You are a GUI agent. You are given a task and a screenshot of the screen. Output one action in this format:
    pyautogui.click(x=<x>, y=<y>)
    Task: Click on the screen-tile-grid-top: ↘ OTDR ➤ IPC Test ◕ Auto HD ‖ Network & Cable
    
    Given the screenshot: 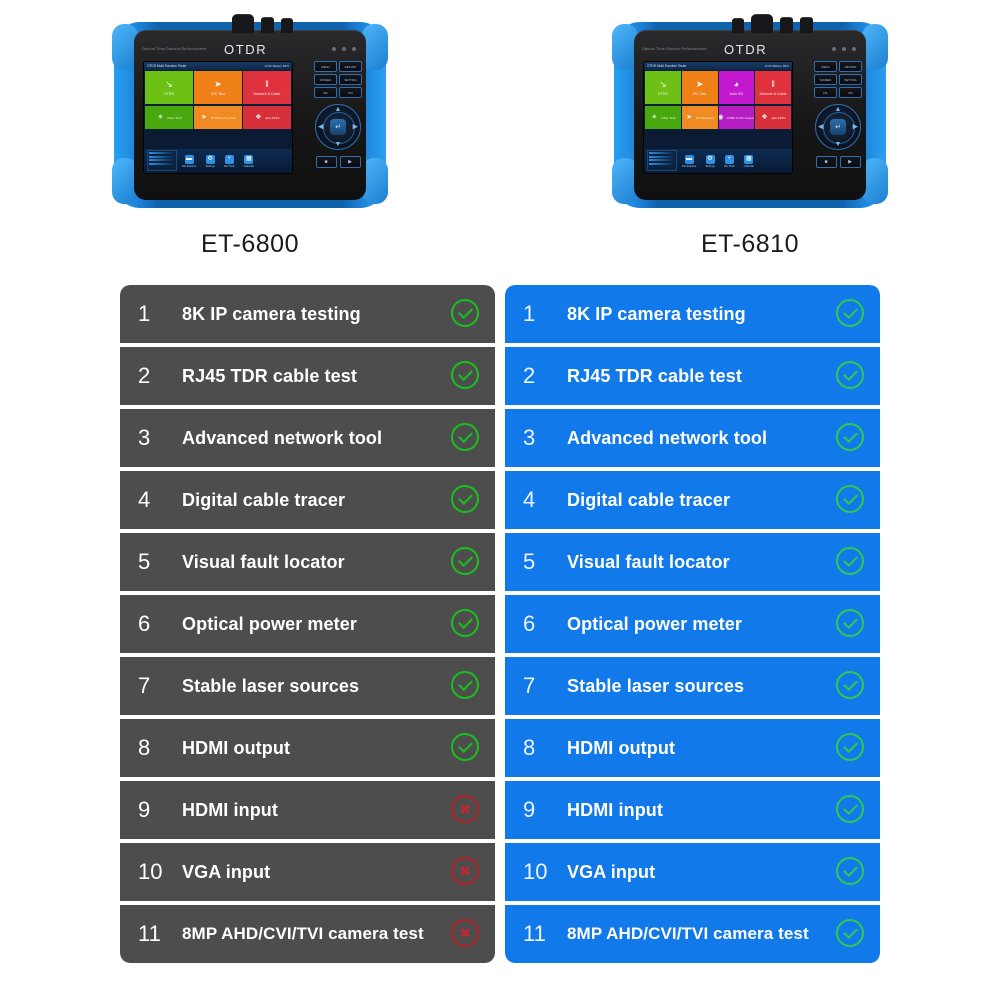 What is the action you would take?
    pyautogui.click(x=718, y=87)
    